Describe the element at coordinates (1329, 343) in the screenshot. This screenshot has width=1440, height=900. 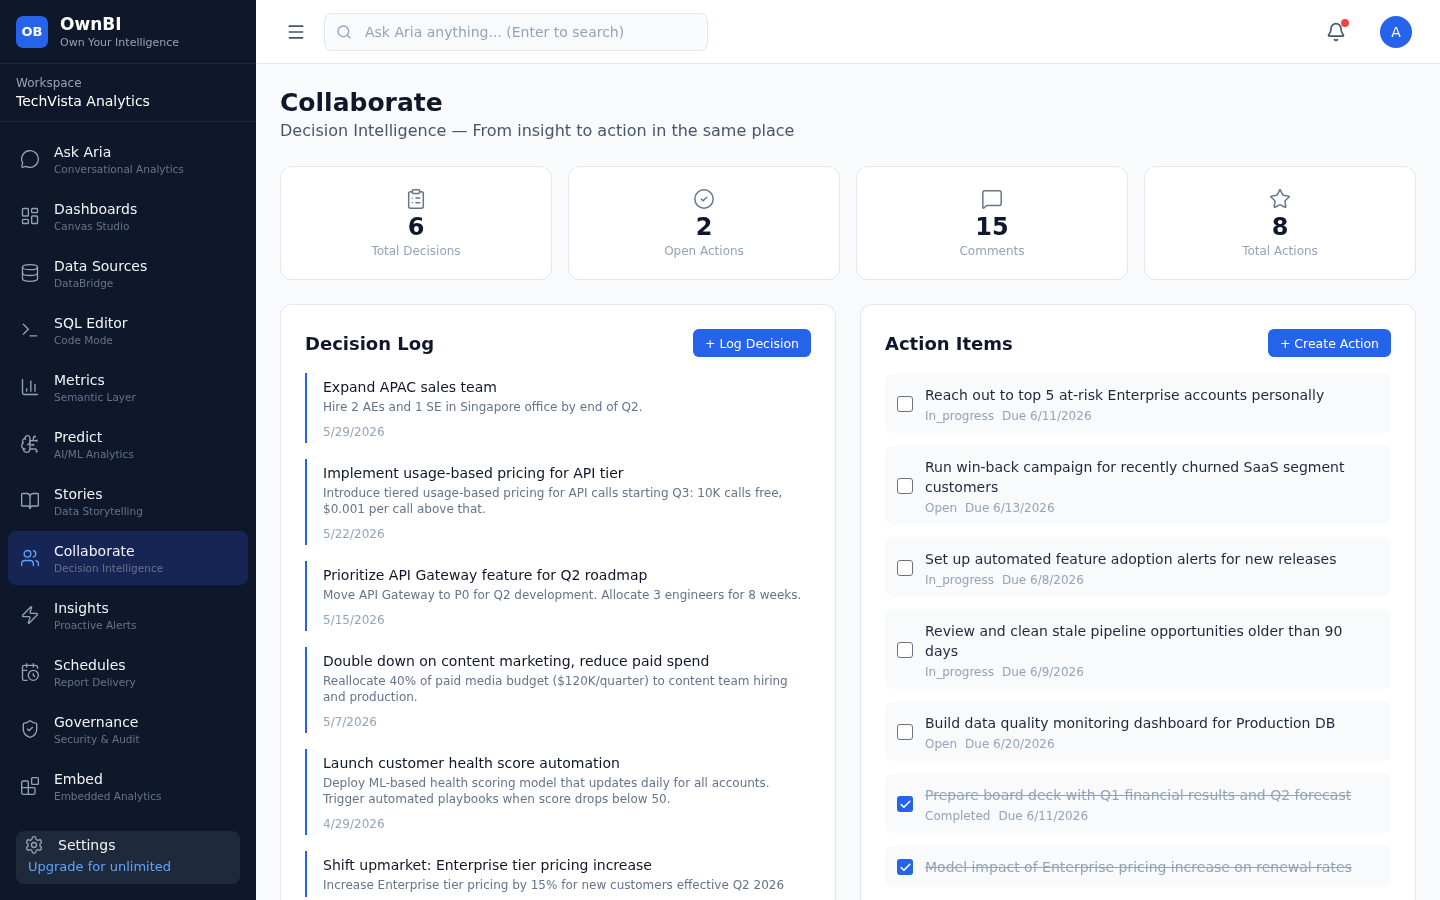
I see `create-action-button: + Create Action` at that location.